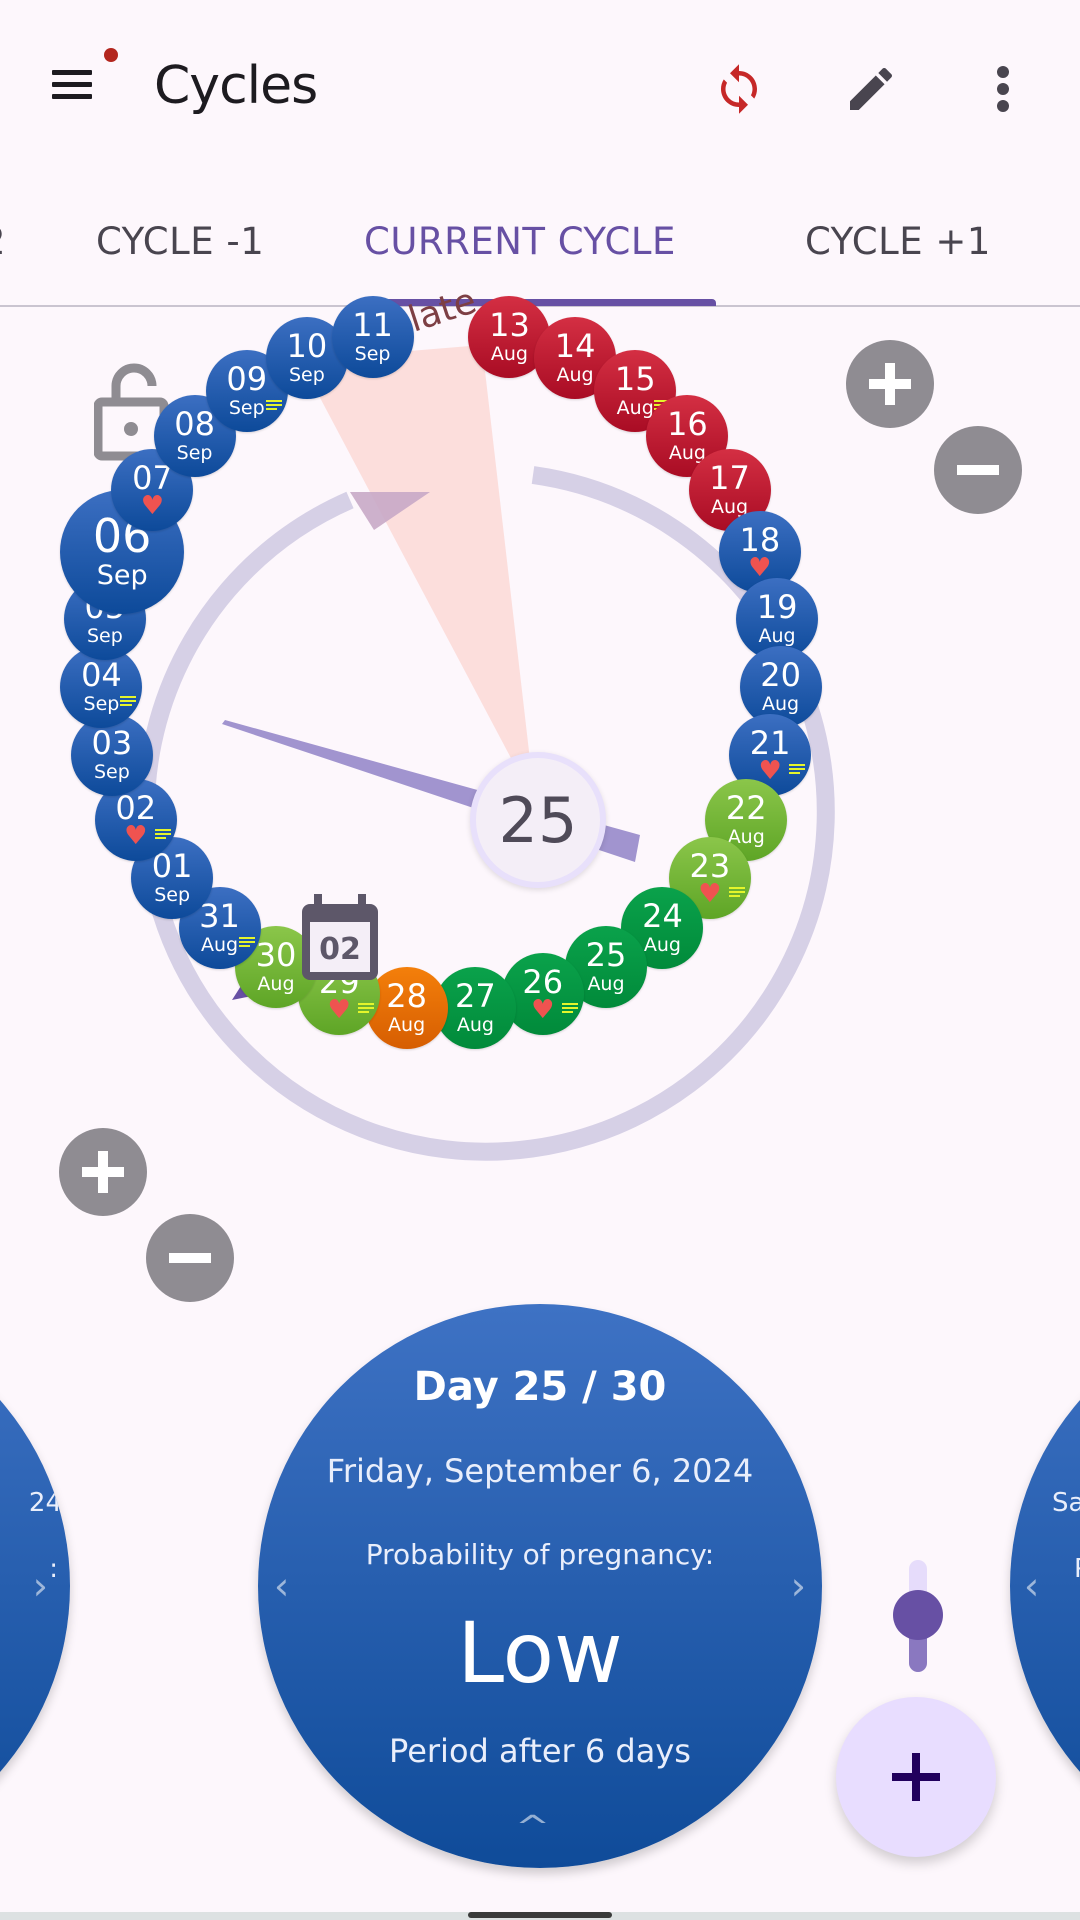  What do you see at coordinates (540, 1387) in the screenshot?
I see `cycle-day-label: Day 25 / 30` at bounding box center [540, 1387].